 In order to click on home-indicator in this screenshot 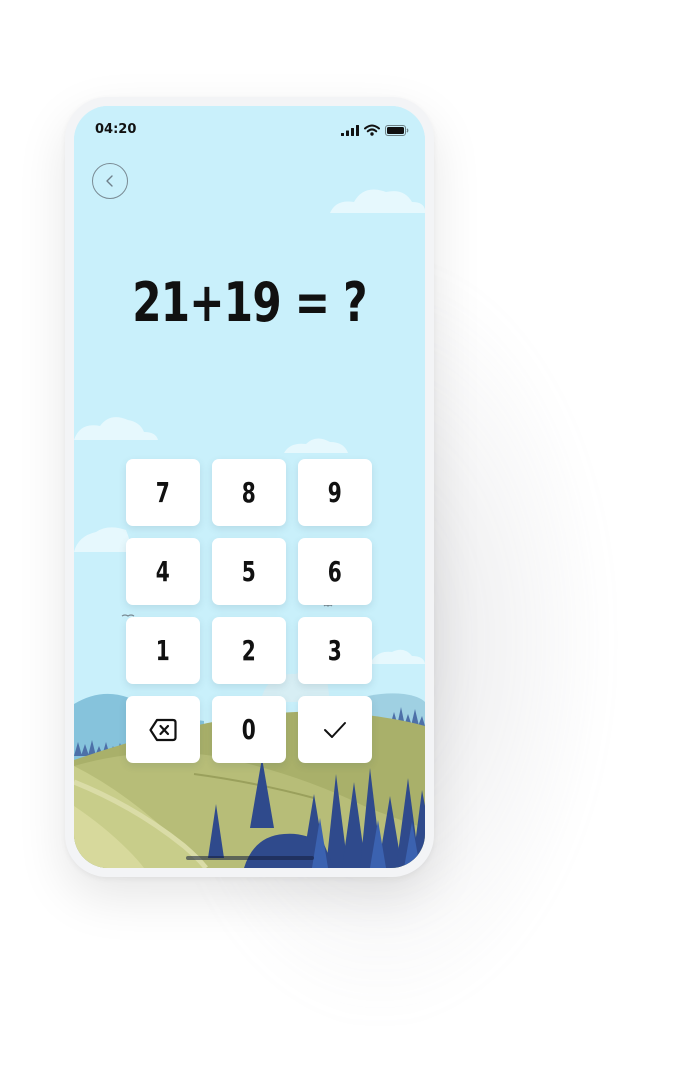, I will do `click(250, 858)`.